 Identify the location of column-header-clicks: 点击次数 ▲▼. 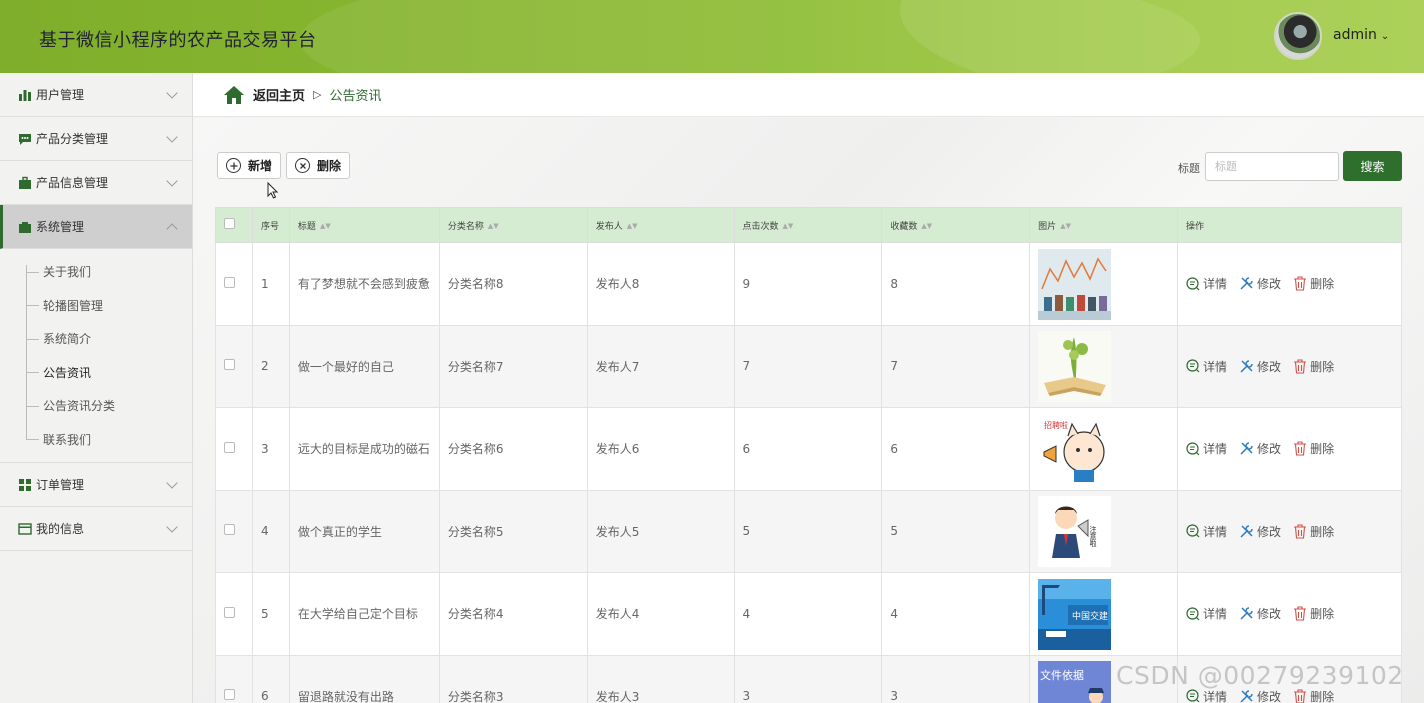
(808, 225).